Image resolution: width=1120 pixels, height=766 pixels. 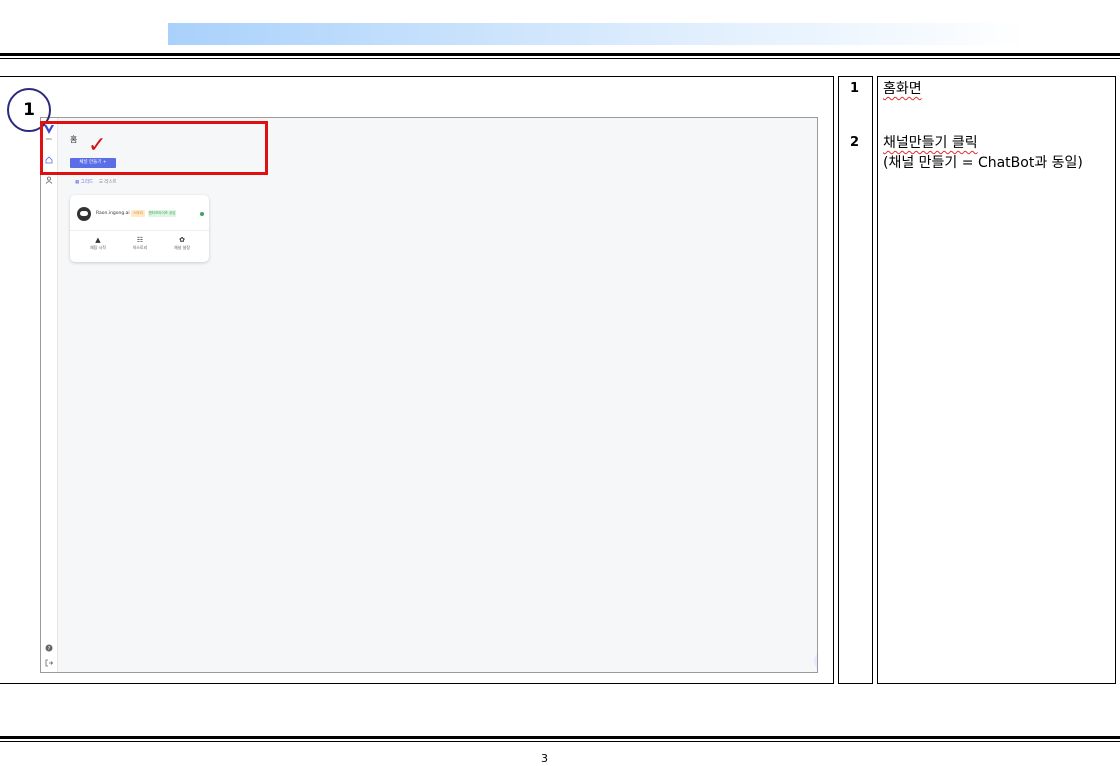 I want to click on channel-avatar, so click(x=84, y=214).